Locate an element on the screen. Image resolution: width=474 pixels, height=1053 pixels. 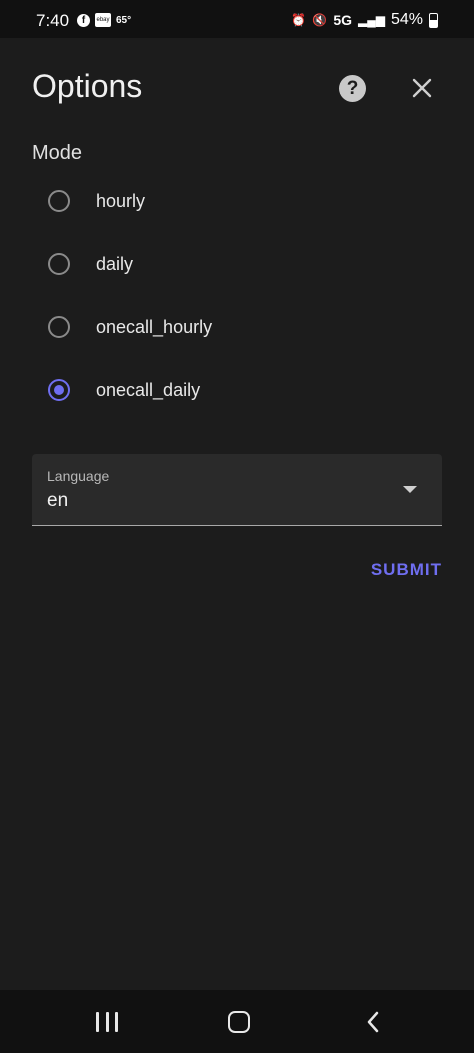
language-select-value: en is located at coordinates (58, 500).